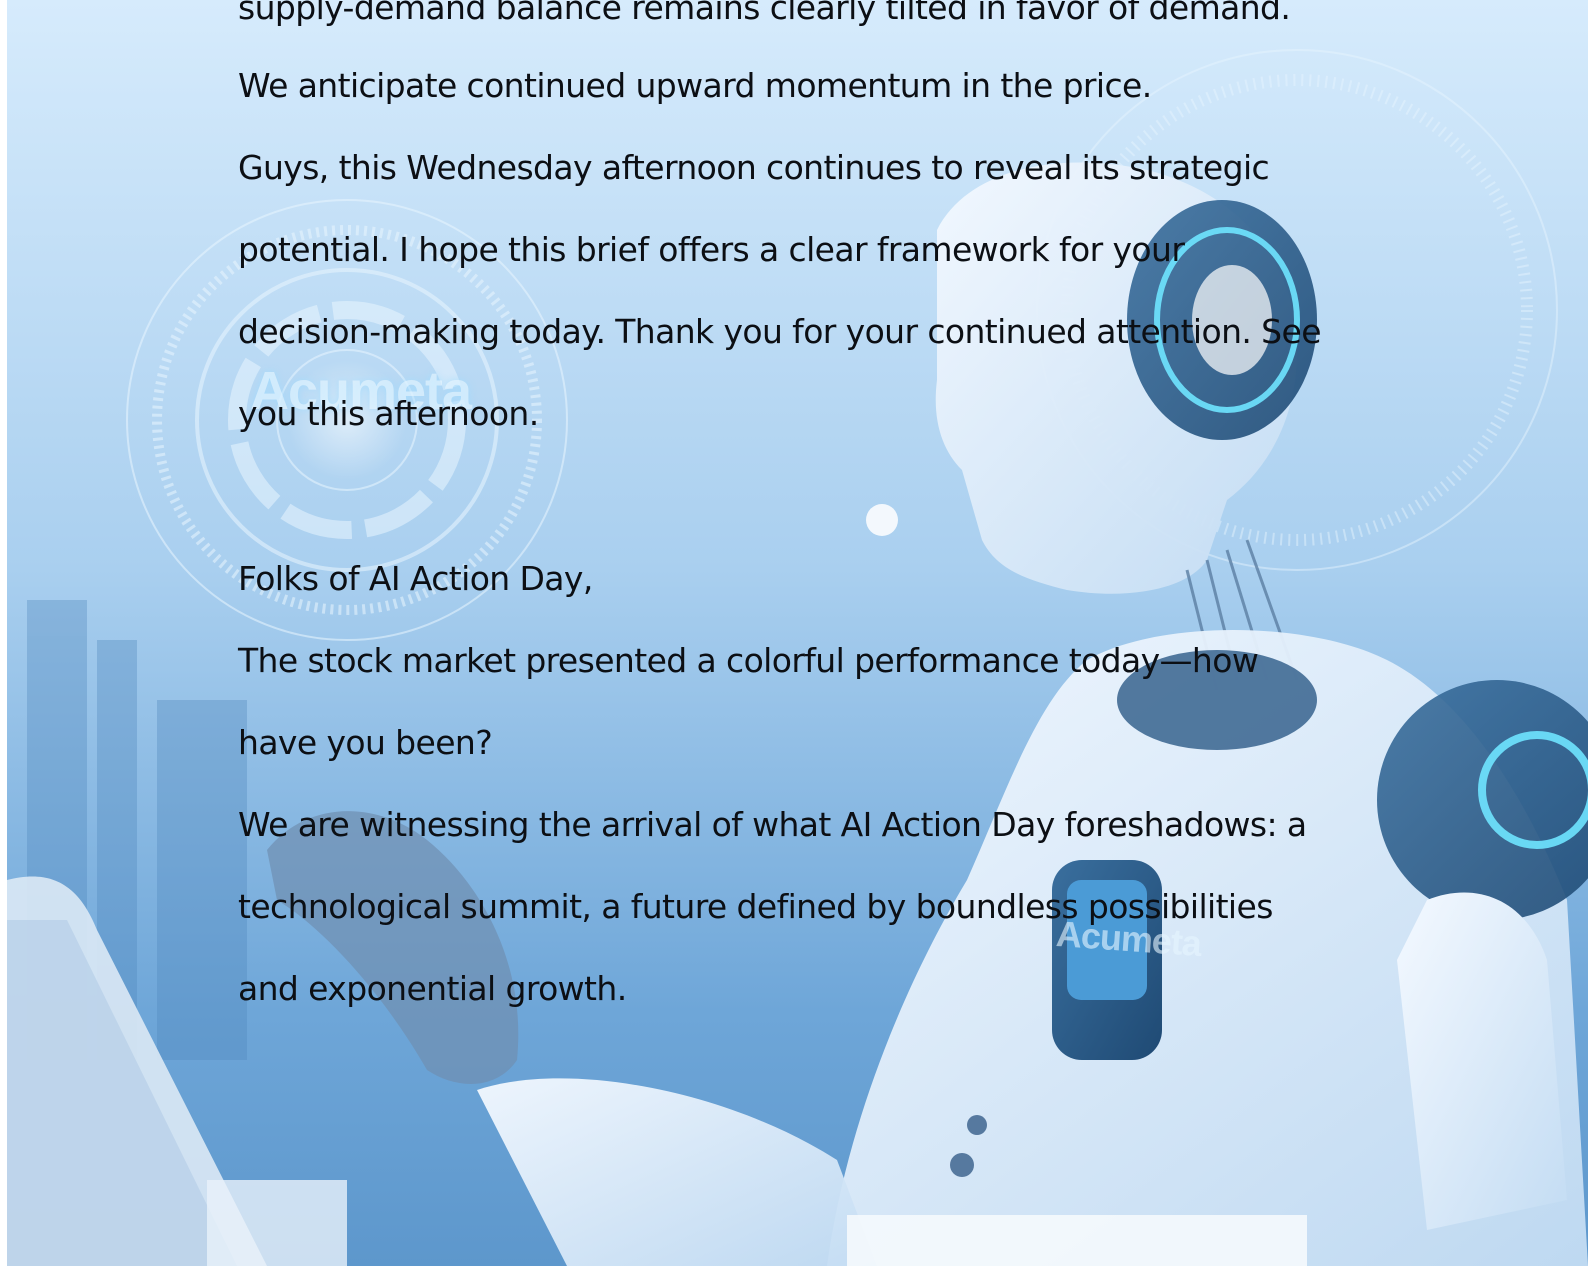 This screenshot has width=1588, height=1266. I want to click on salutation: Folks of AI Action Day,, so click(415, 578).